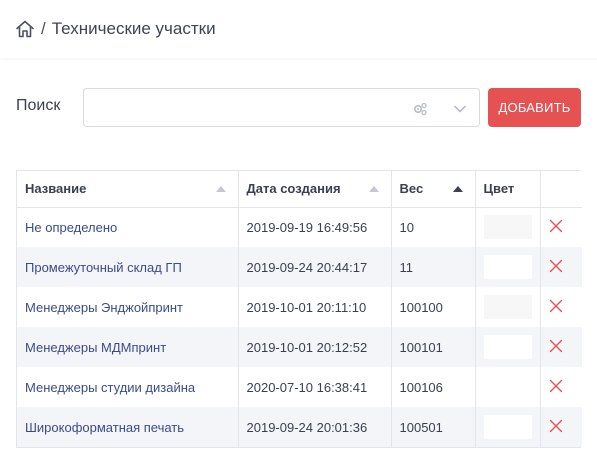 The image size is (597, 451). I want to click on cell-created: 2019-10-01 20:12:52, so click(315, 347).